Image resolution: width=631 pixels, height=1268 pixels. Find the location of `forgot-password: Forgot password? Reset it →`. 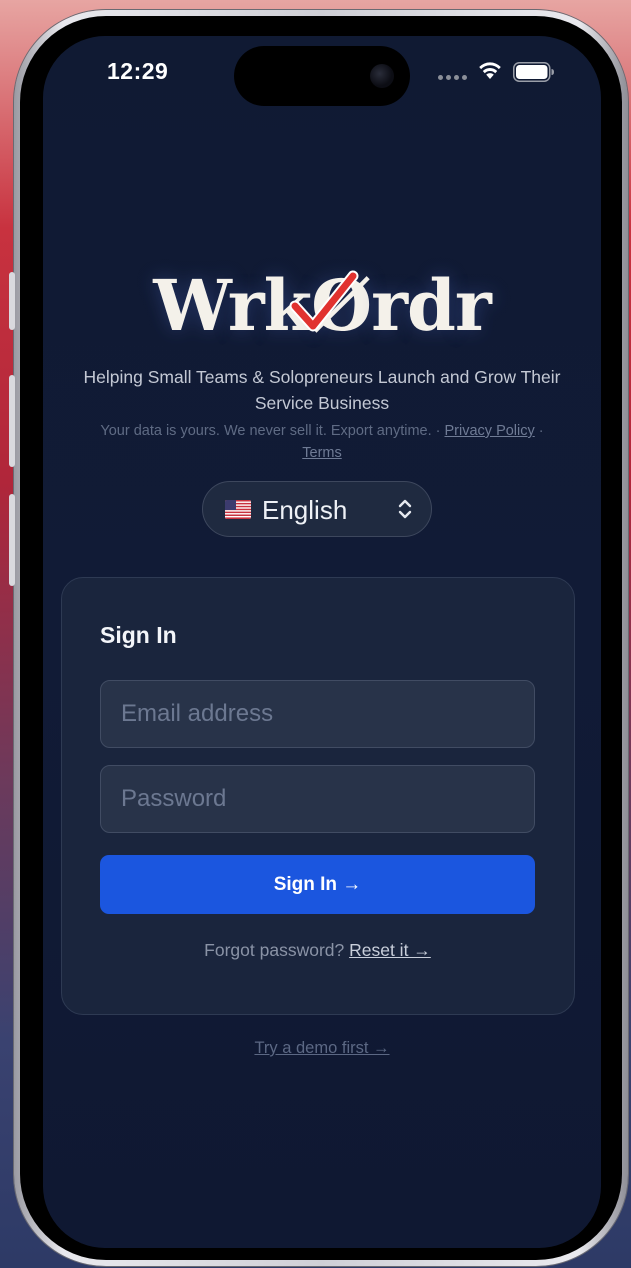

forgot-password: Forgot password? Reset it → is located at coordinates (317, 950).